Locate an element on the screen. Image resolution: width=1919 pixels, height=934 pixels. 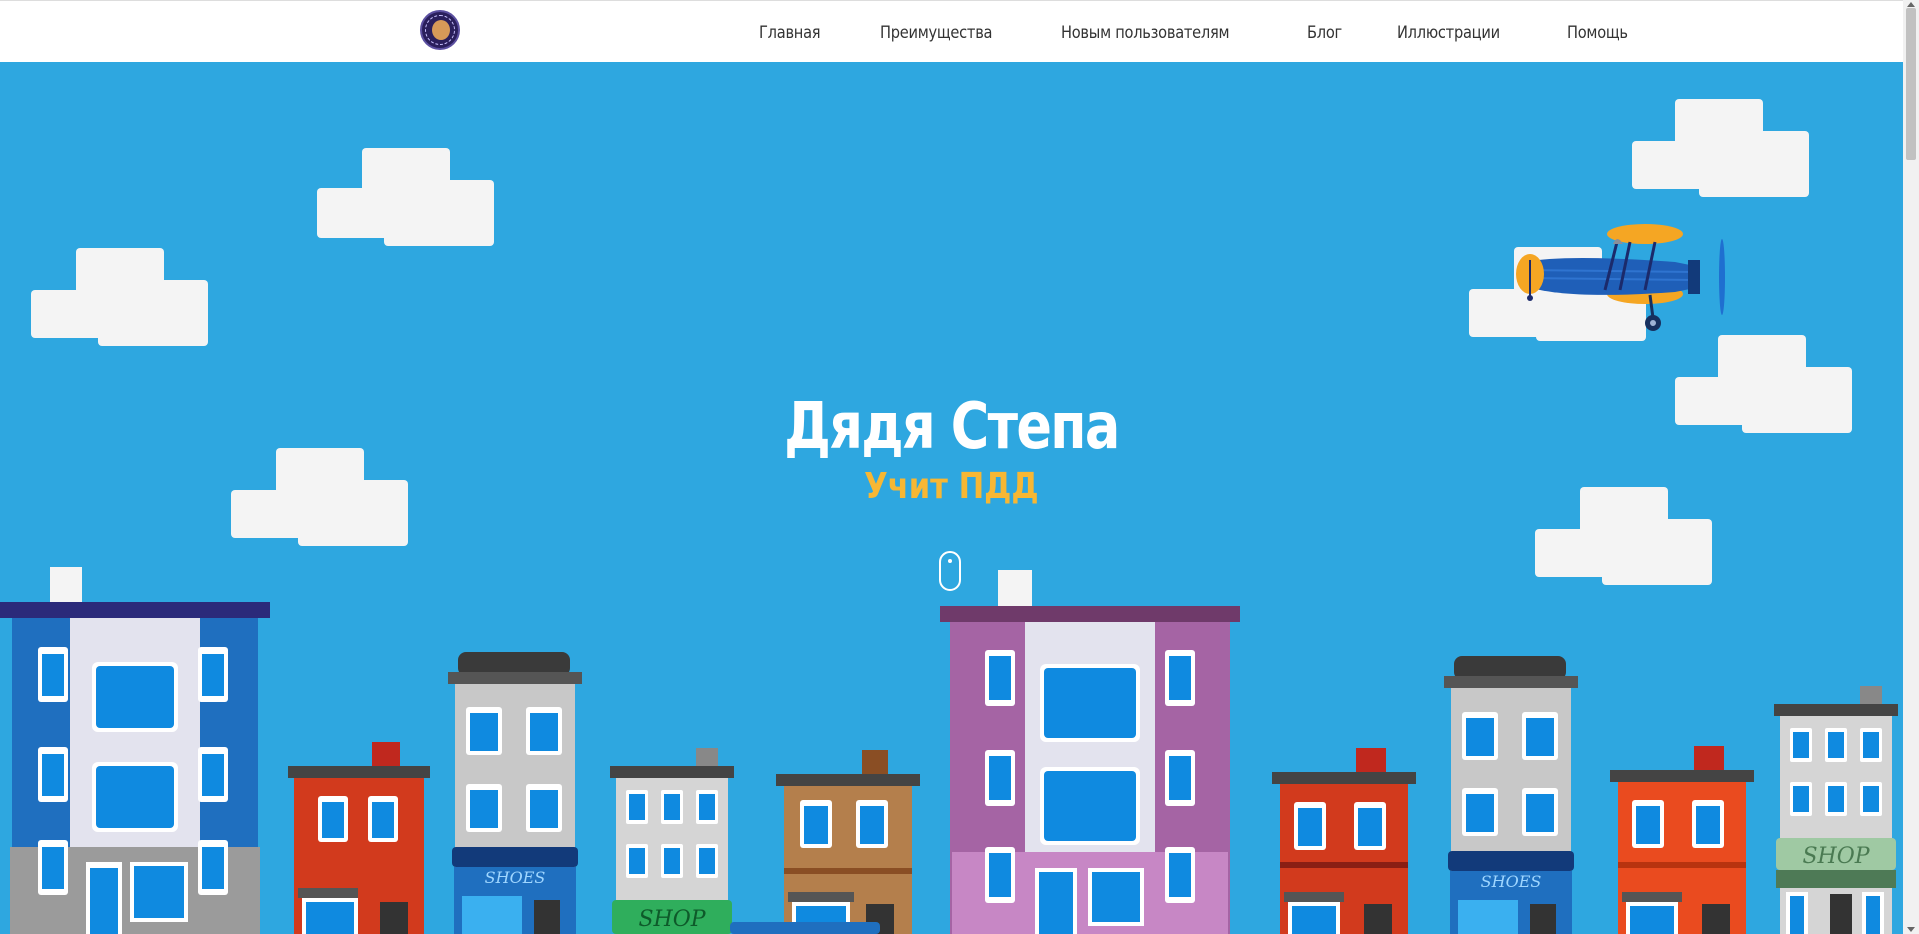
logo-face-icon is located at coordinates (441, 30).